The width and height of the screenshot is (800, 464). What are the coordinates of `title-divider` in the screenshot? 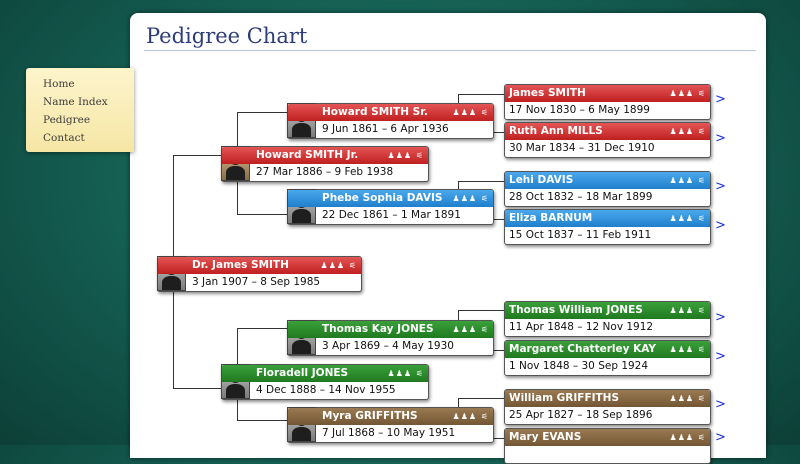 It's located at (450, 50).